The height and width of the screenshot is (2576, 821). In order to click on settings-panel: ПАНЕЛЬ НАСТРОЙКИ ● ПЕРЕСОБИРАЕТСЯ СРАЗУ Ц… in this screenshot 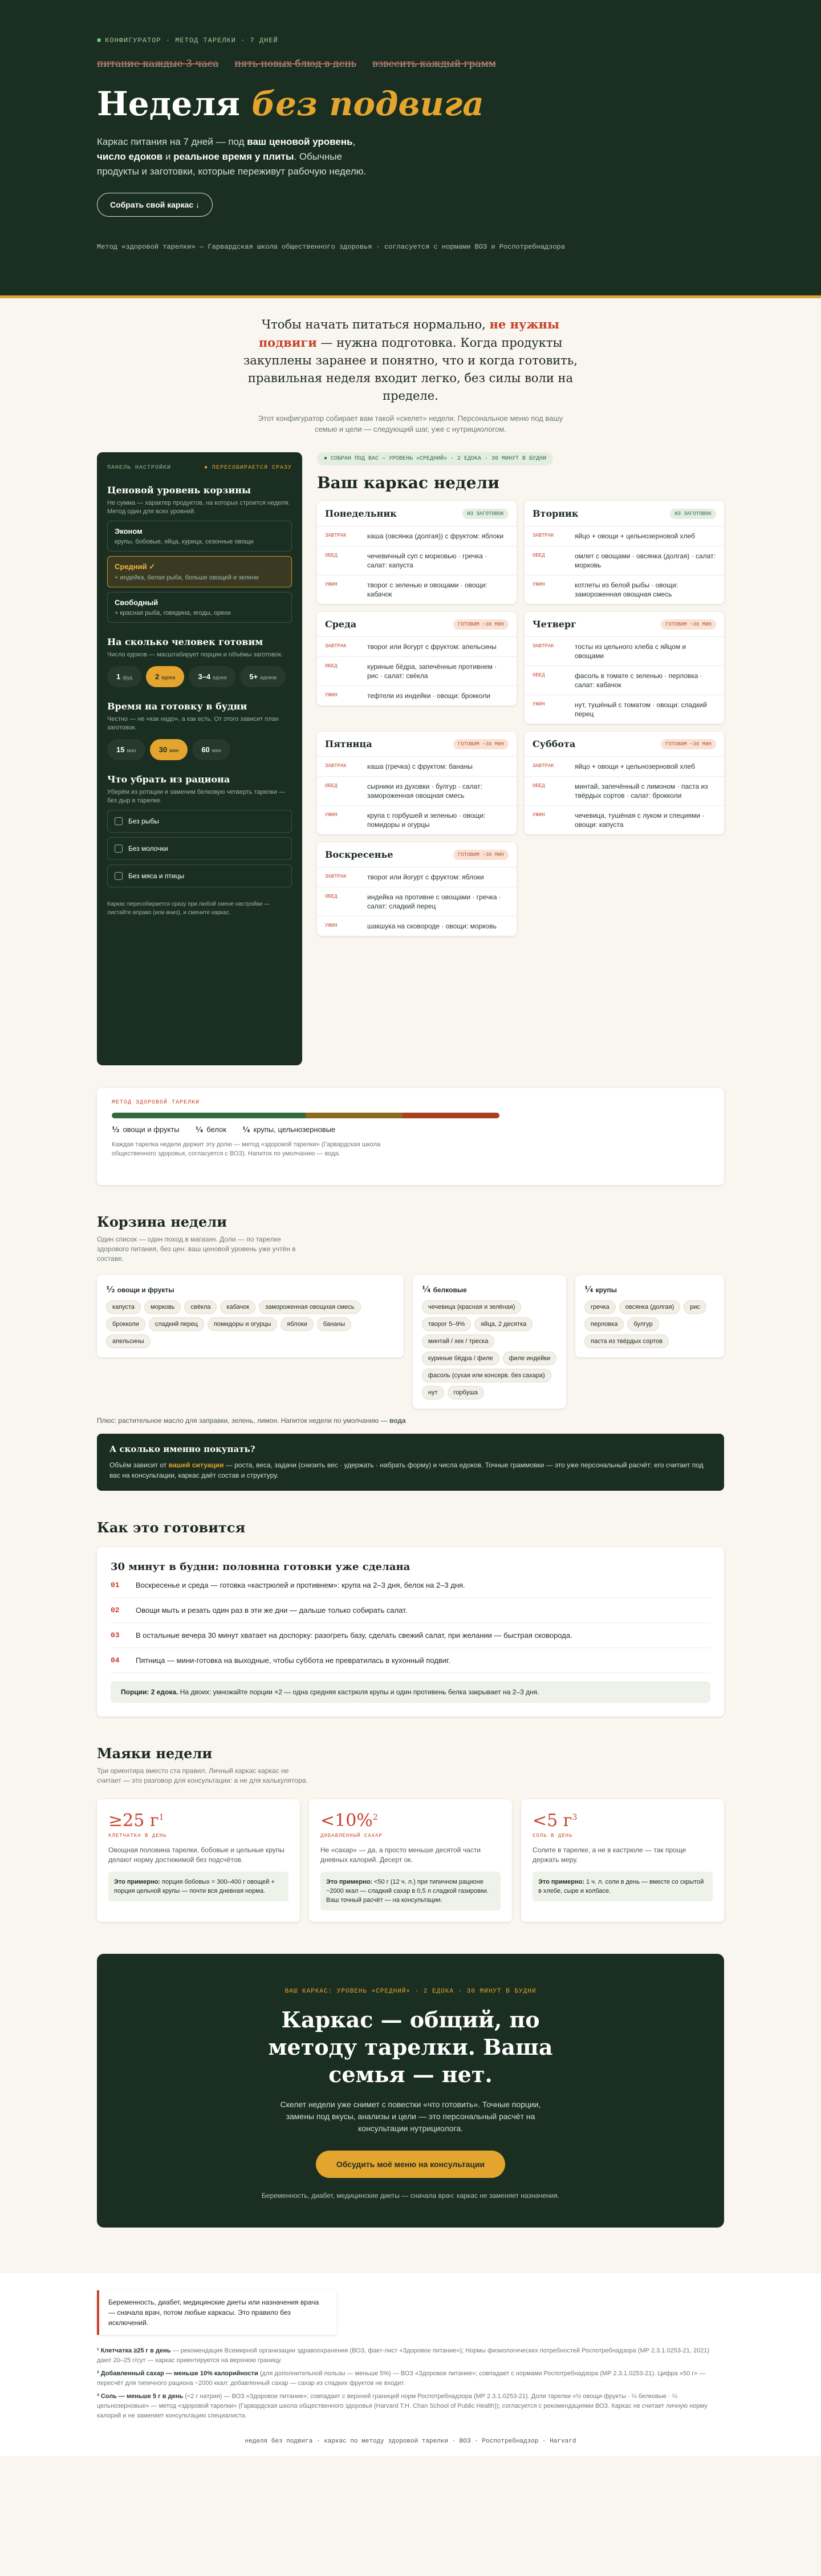, I will do `click(199, 758)`.